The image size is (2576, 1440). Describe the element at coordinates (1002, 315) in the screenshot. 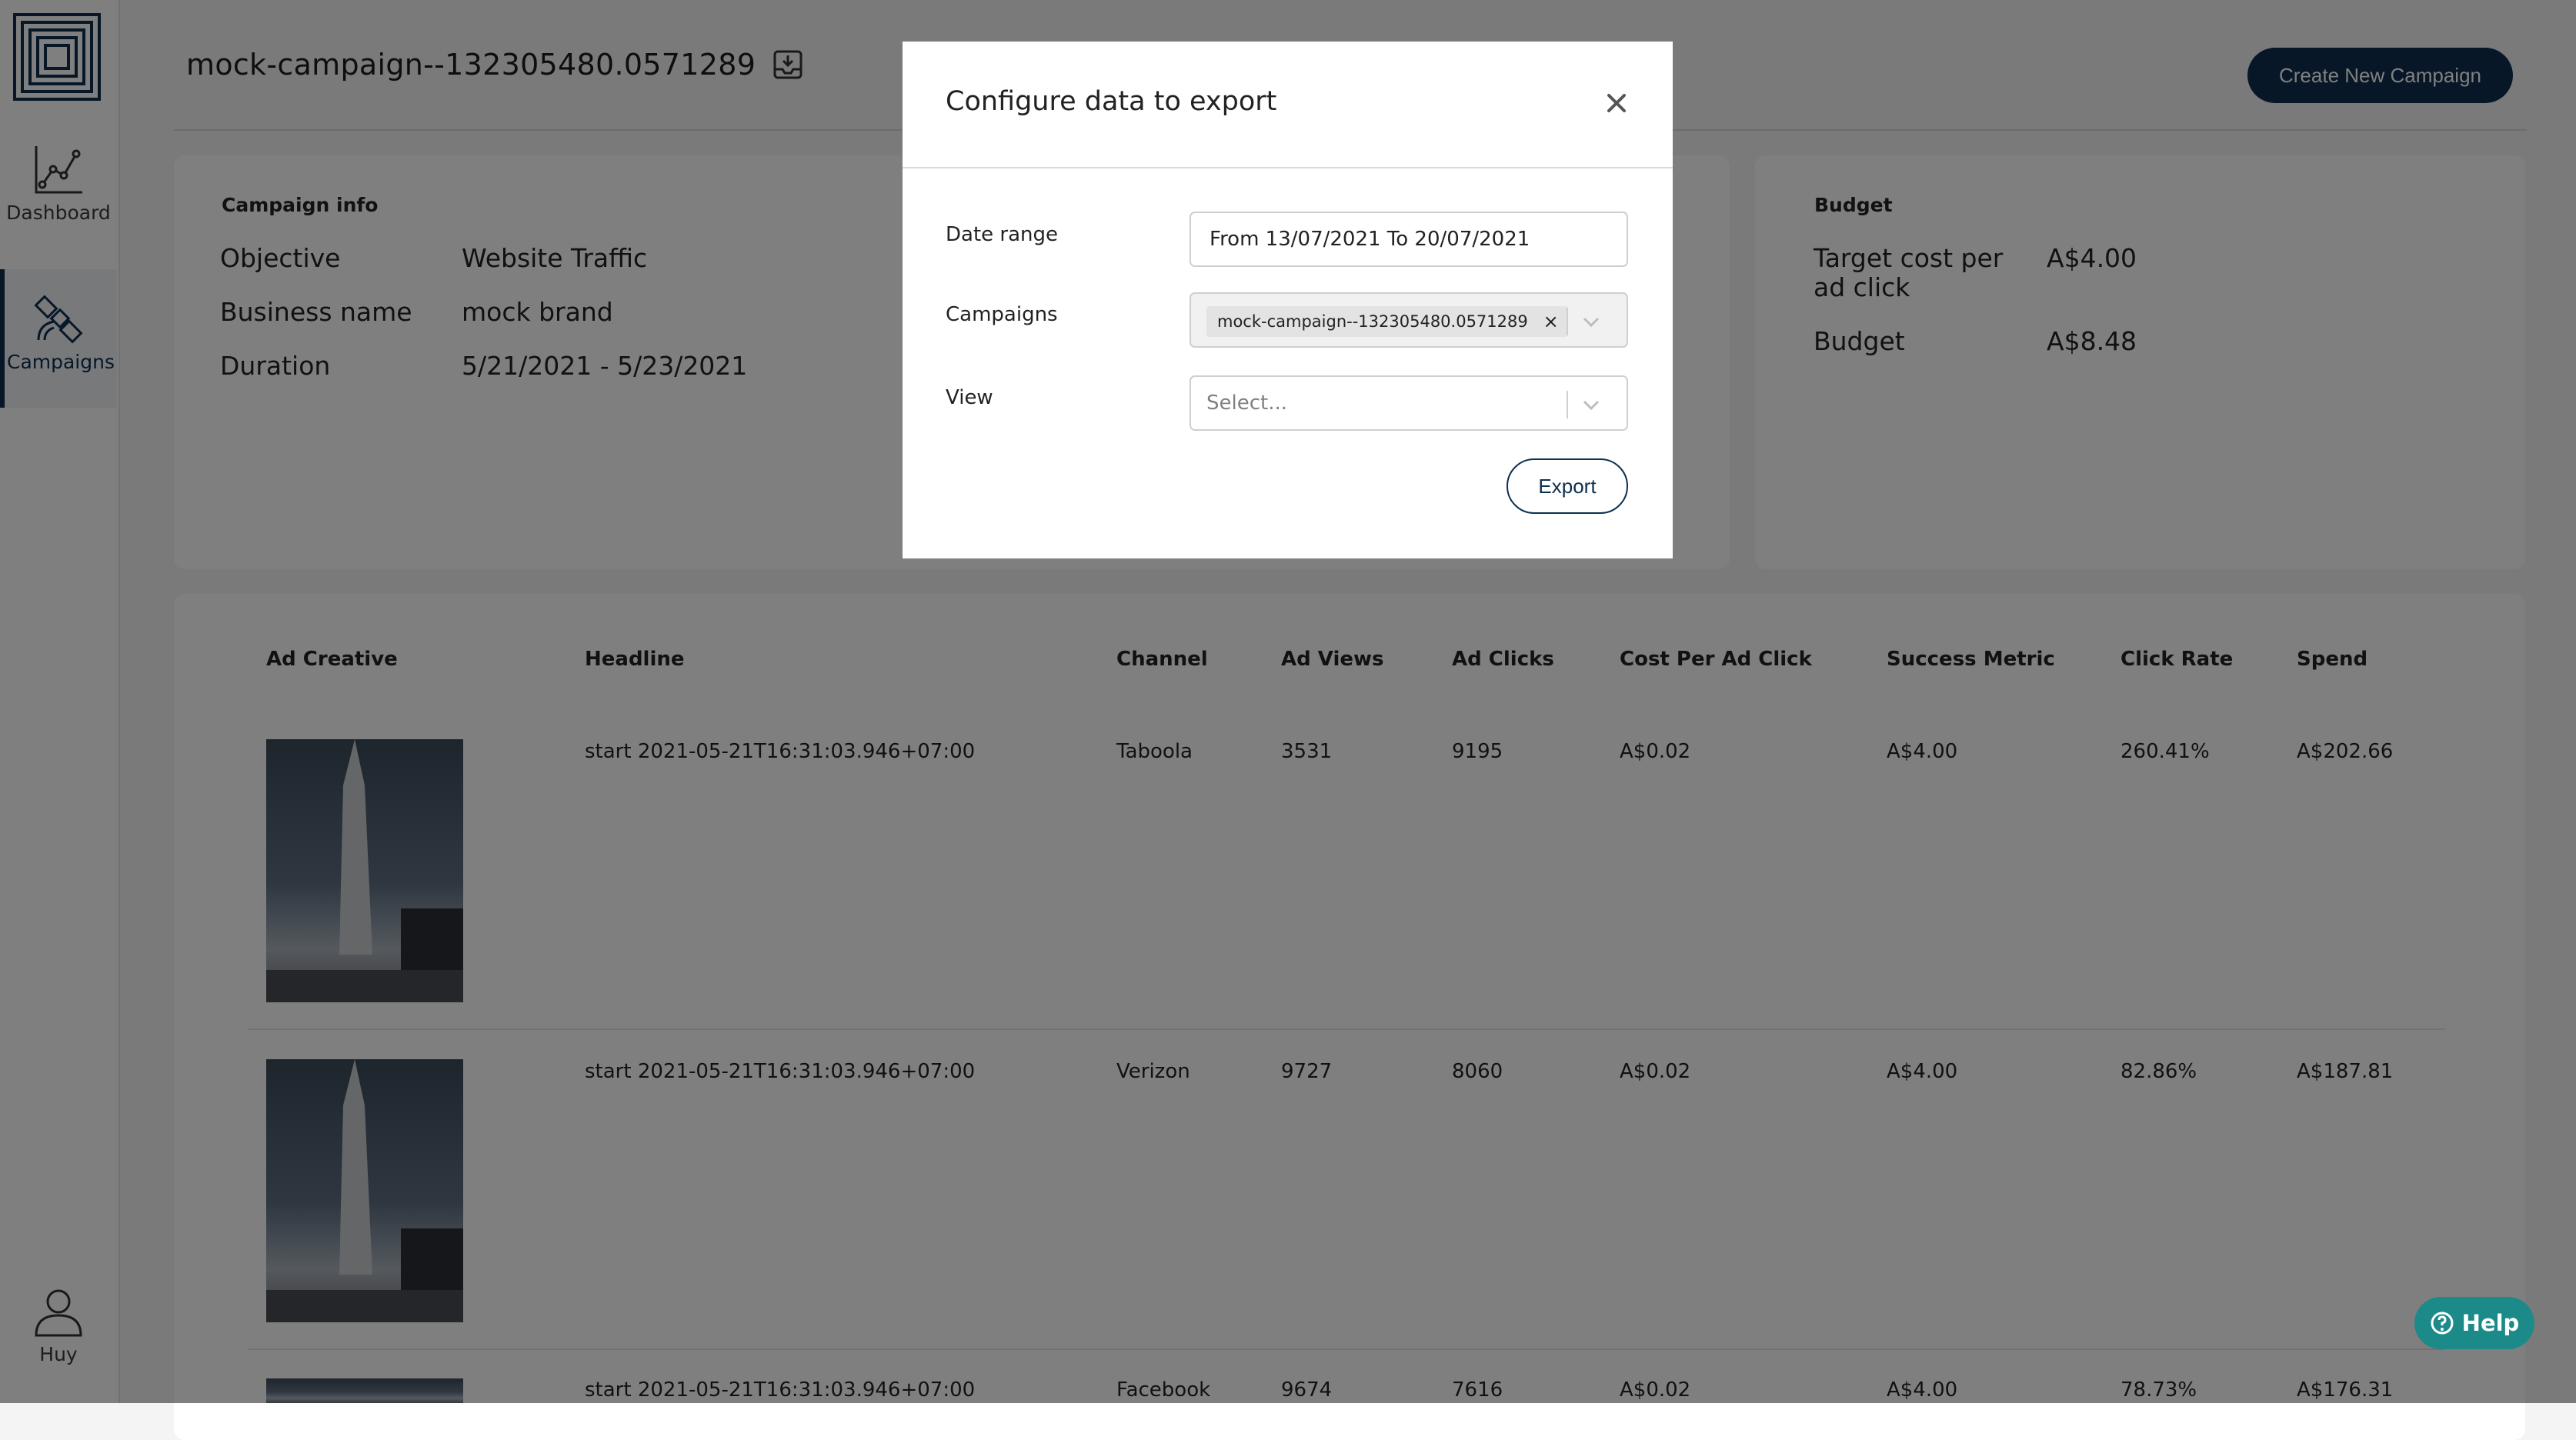

I see `campaigns-label: Campaigns` at that location.